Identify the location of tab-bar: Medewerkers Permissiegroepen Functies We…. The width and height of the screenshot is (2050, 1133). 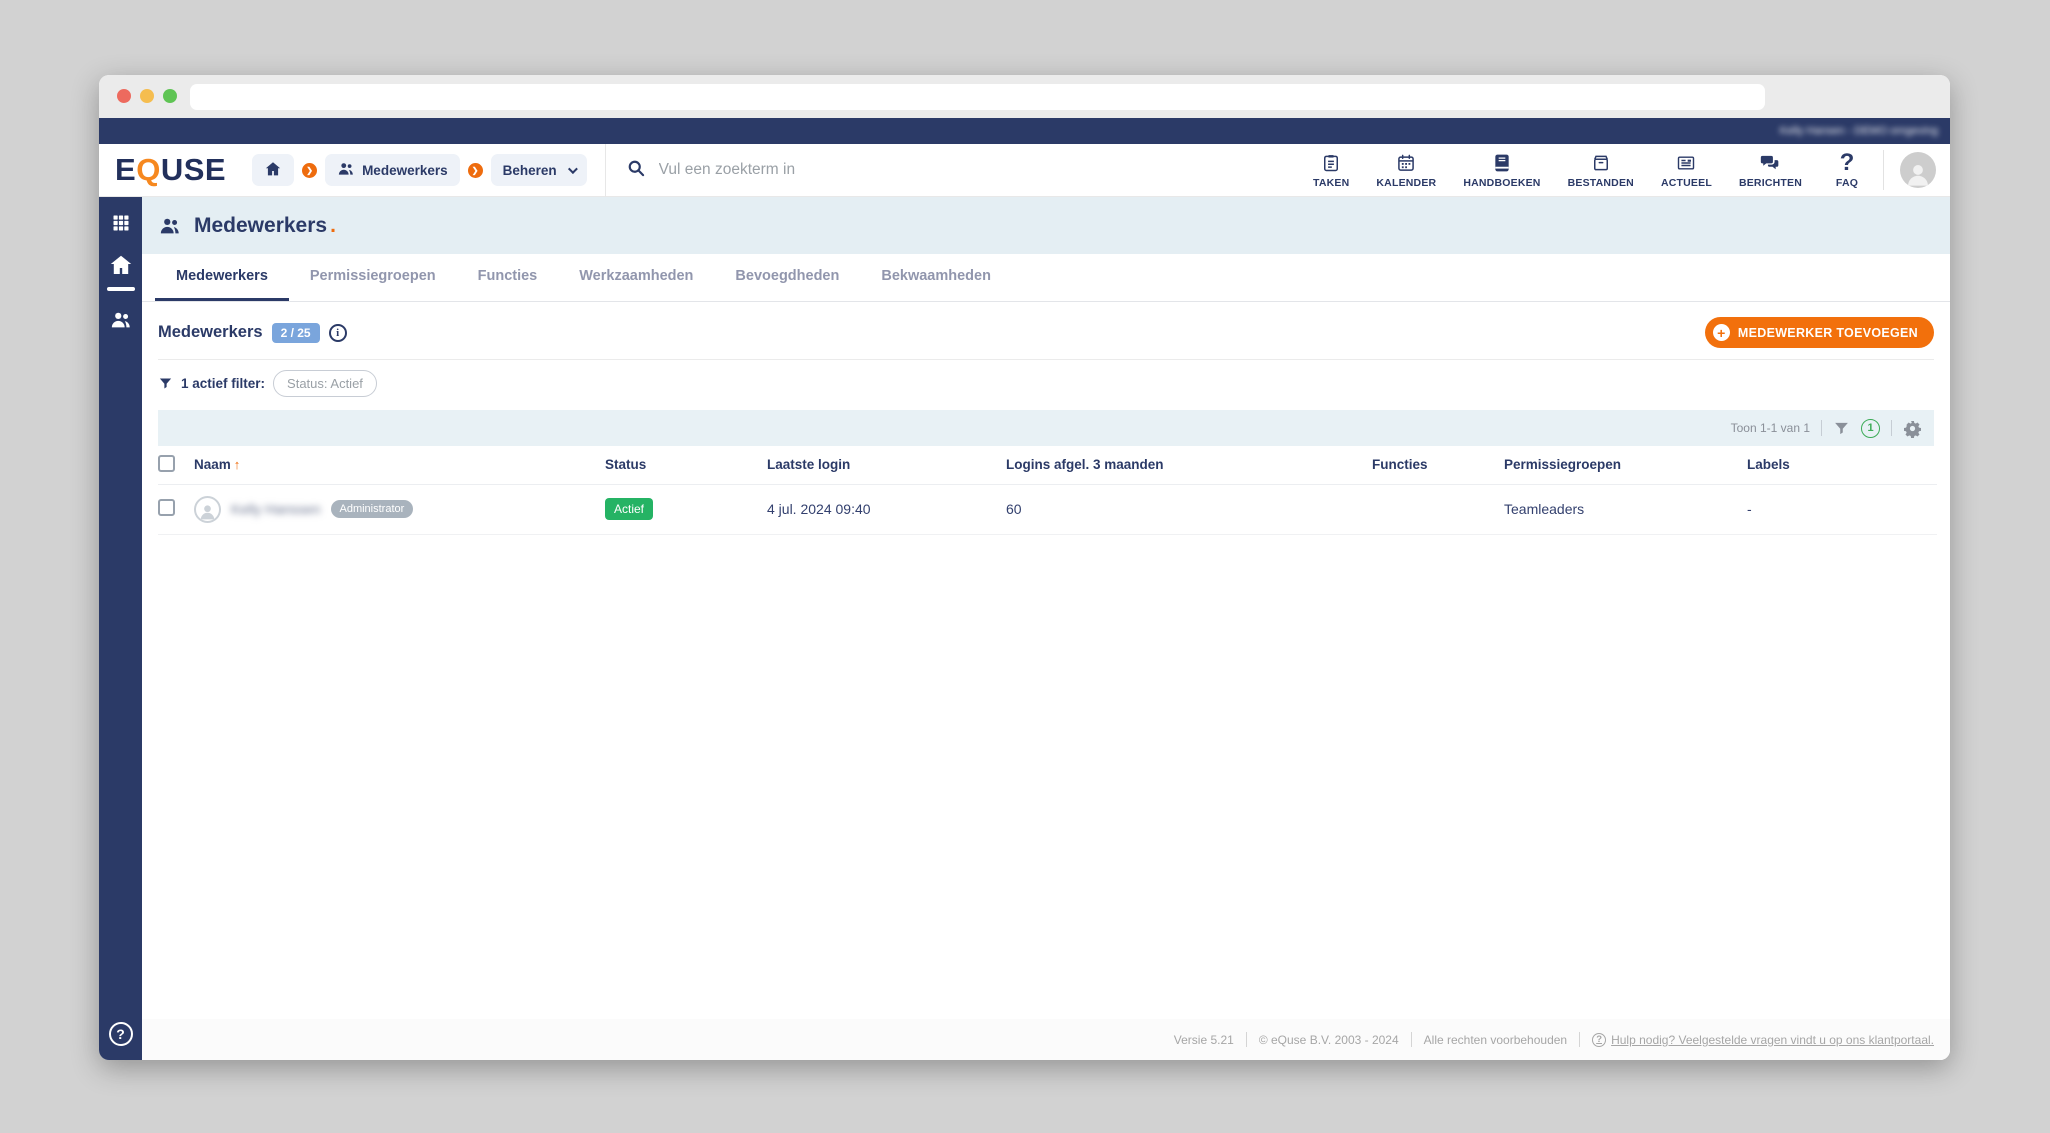
(1046, 278).